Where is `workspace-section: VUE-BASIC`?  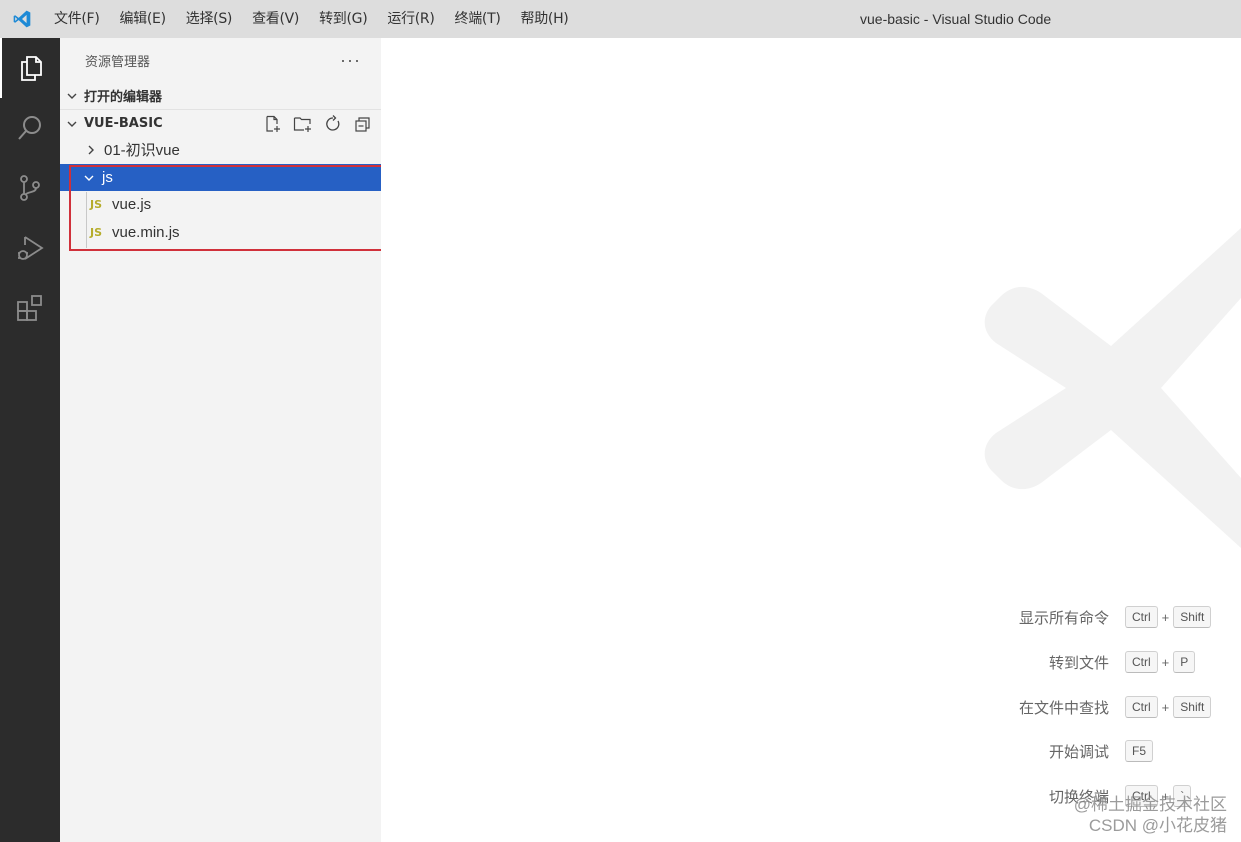 workspace-section: VUE-BASIC is located at coordinates (220, 123).